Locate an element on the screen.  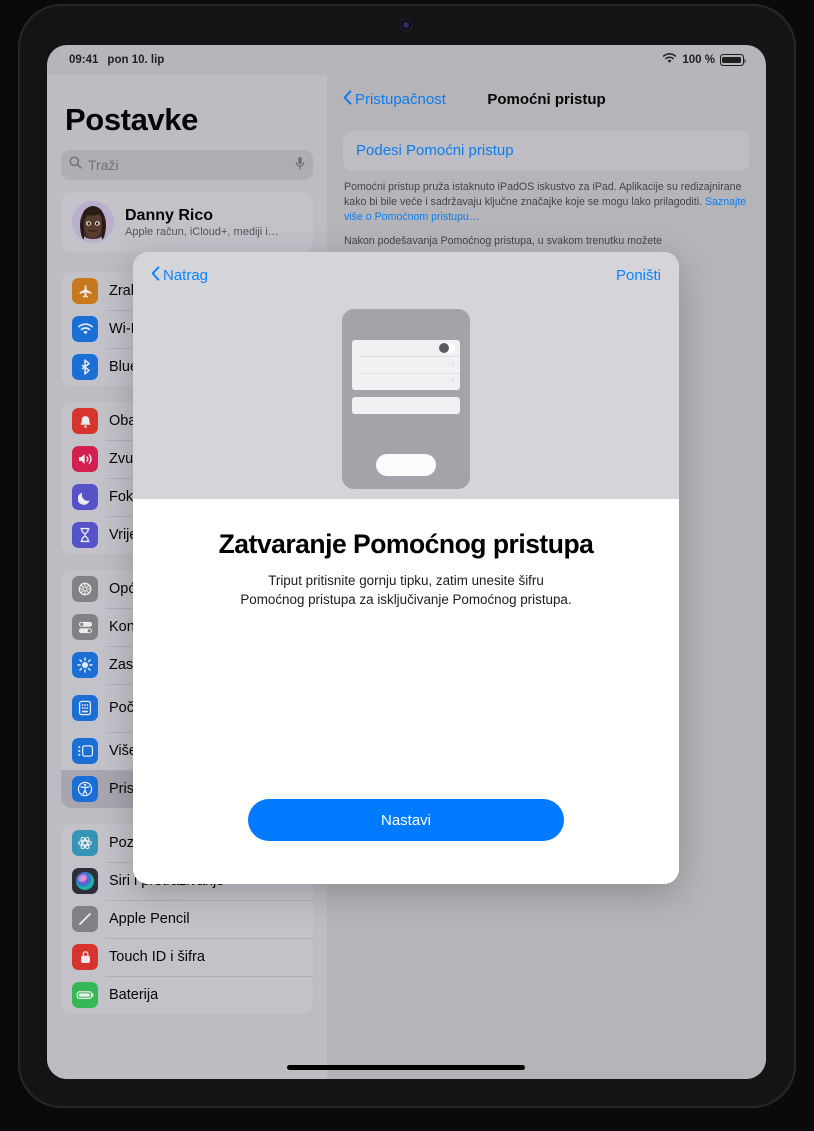
chevron-left-icon is located at coordinates (155, 275).